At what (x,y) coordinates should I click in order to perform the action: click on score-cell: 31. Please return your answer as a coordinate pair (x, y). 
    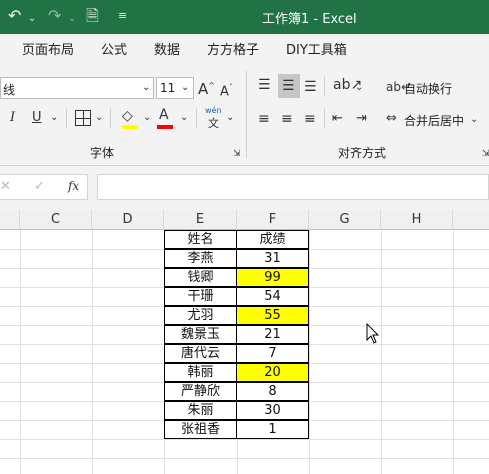
    Looking at the image, I should click on (272, 258).